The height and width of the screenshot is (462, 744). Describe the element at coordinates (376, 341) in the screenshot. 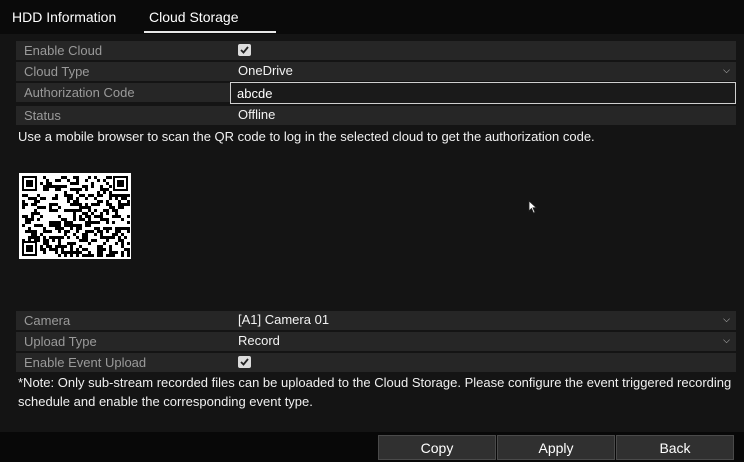

I see `upload-type-row: Upload Type Record ⌵` at that location.